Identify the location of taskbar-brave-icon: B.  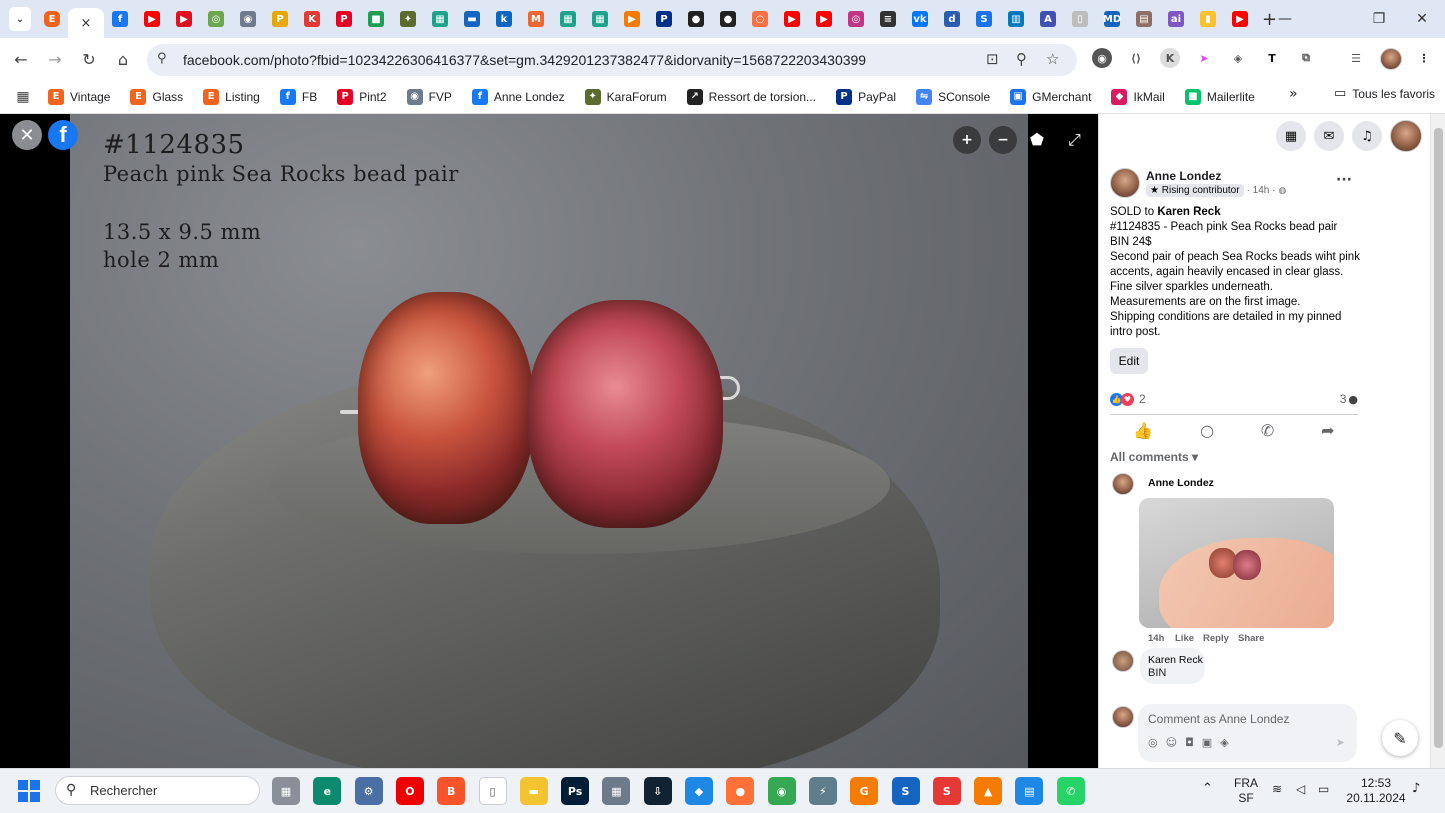
(451, 791).